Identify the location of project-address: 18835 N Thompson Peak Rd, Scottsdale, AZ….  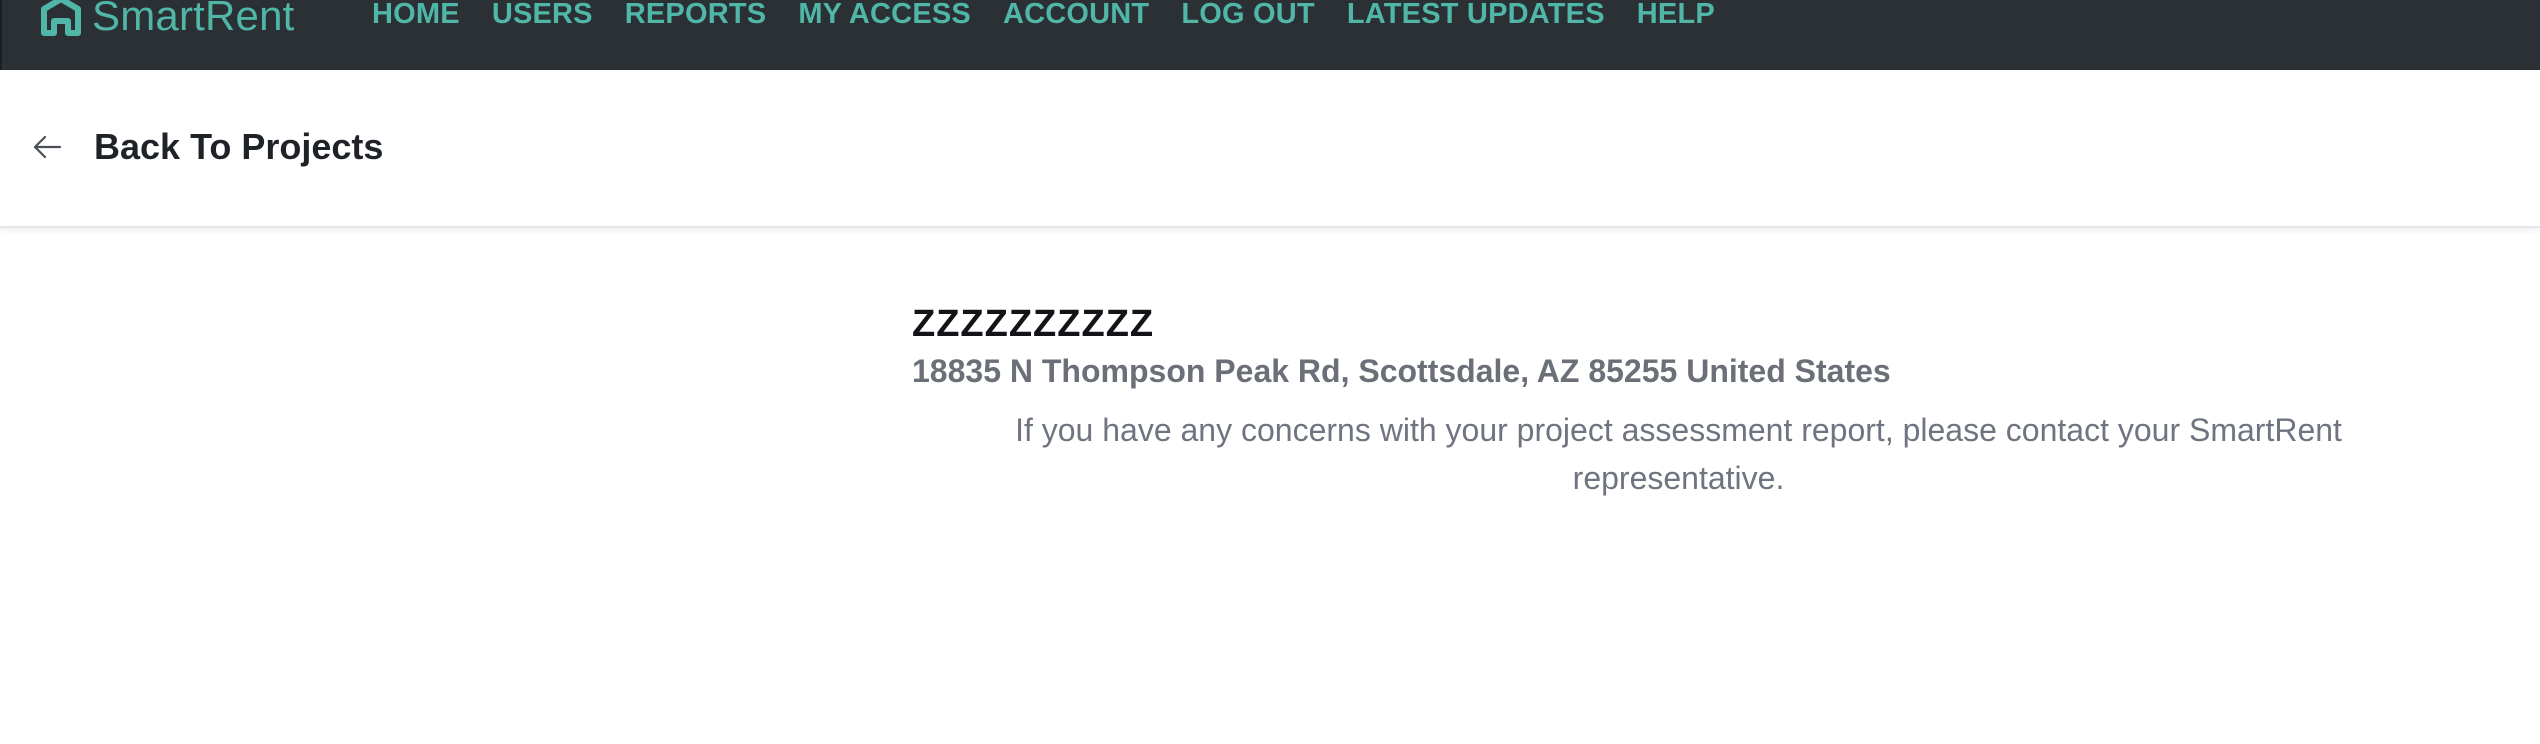
(1401, 371).